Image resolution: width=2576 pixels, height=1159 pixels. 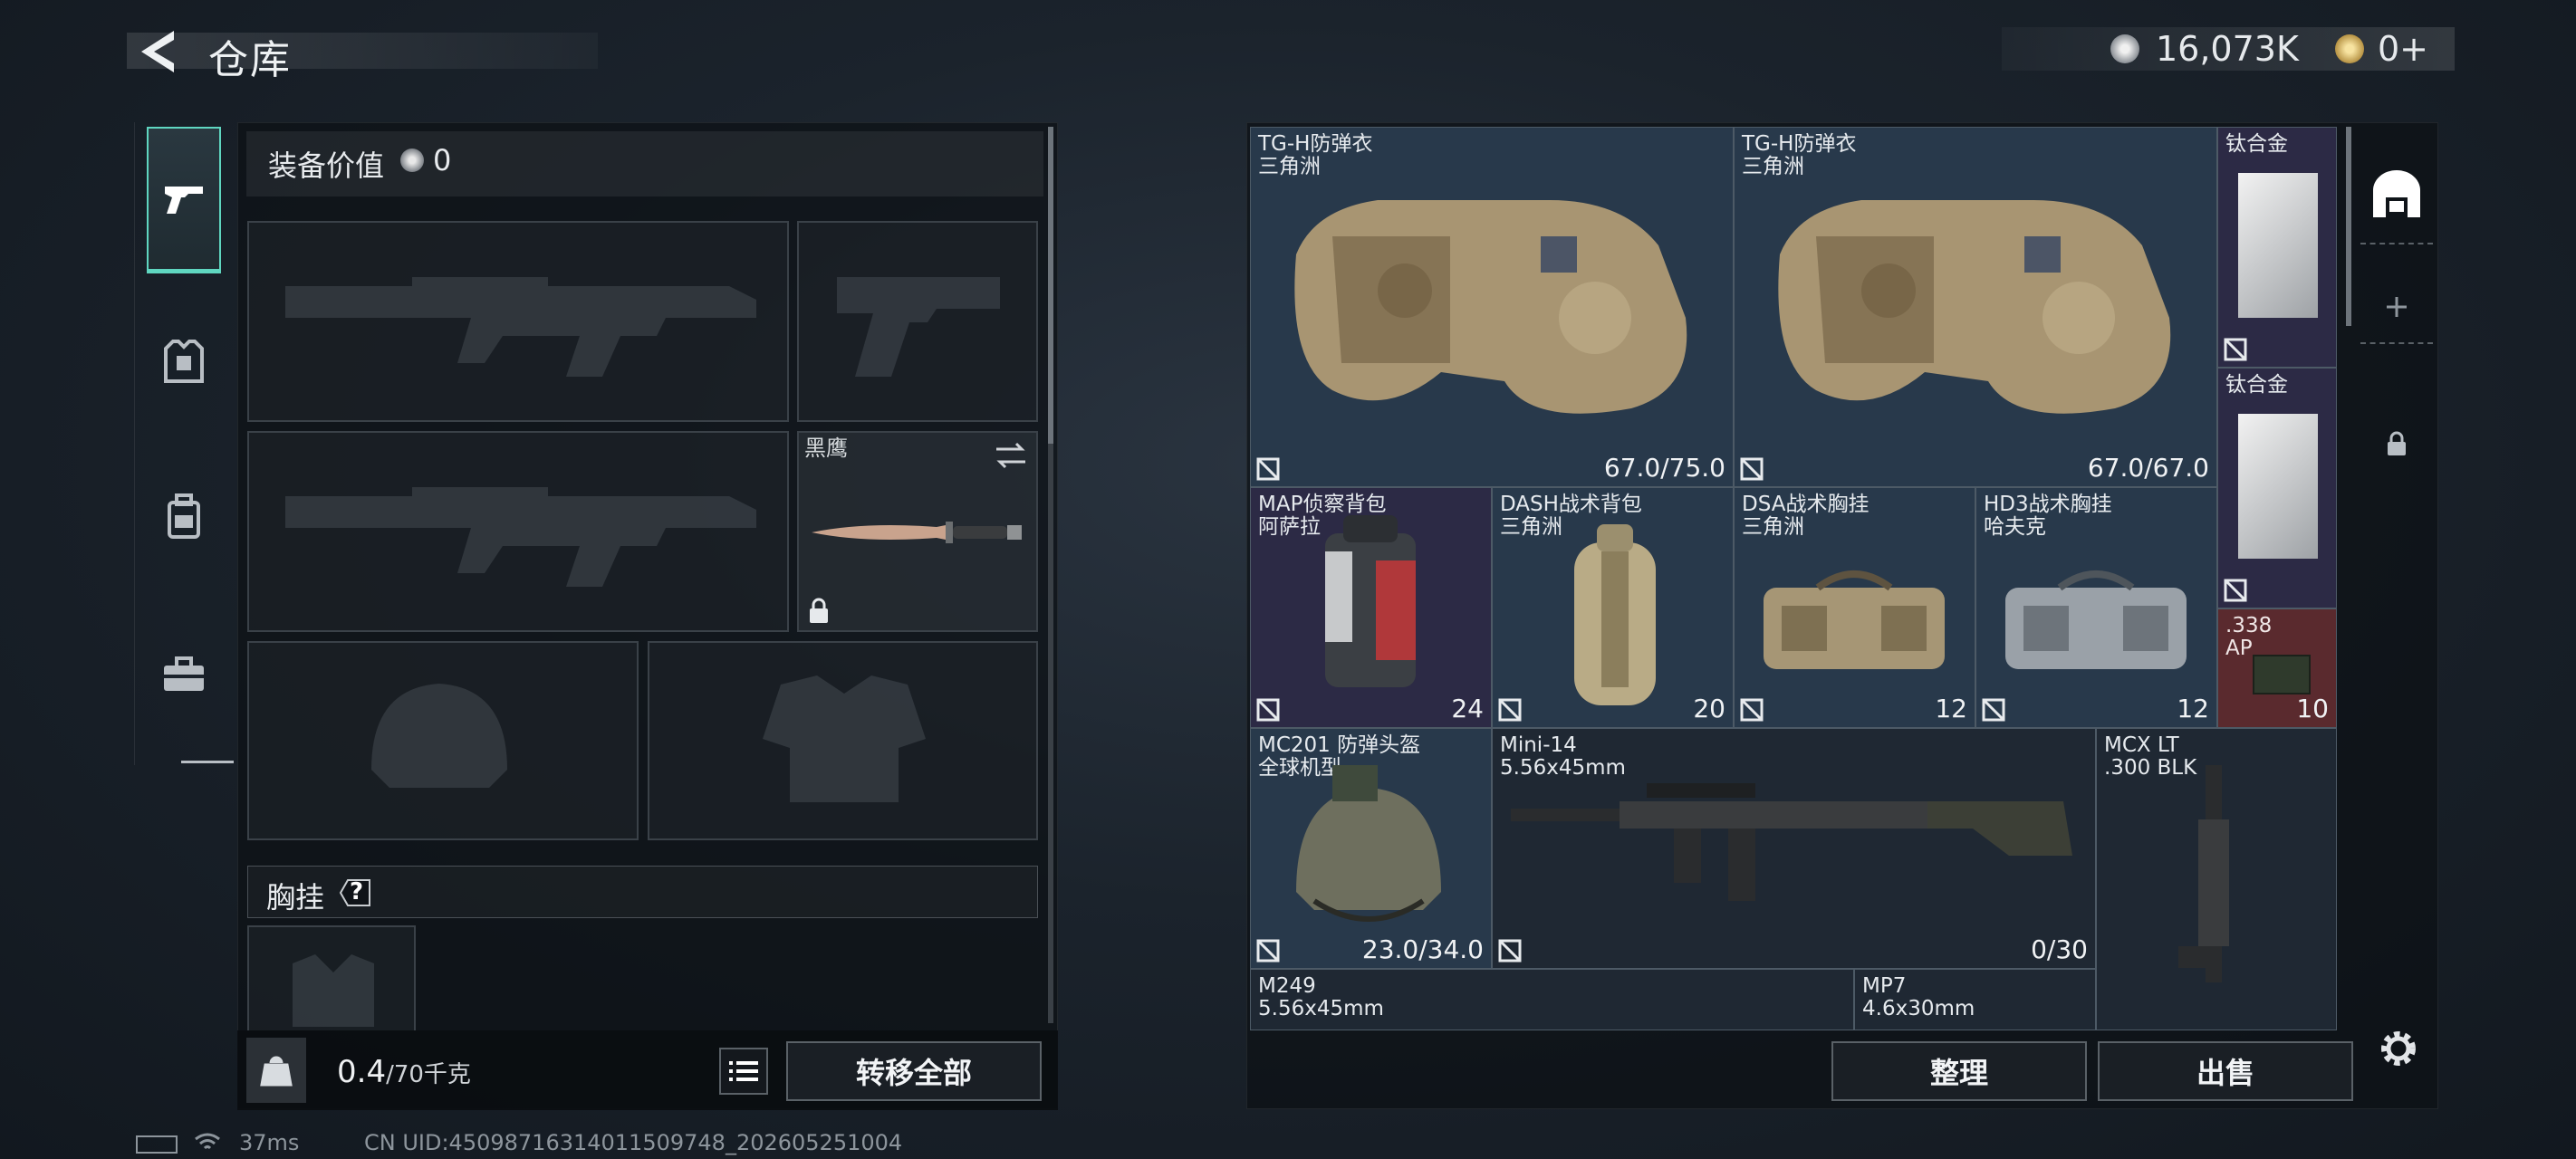 I want to click on stash-item: MCX LT .300 BLK, so click(x=2216, y=879).